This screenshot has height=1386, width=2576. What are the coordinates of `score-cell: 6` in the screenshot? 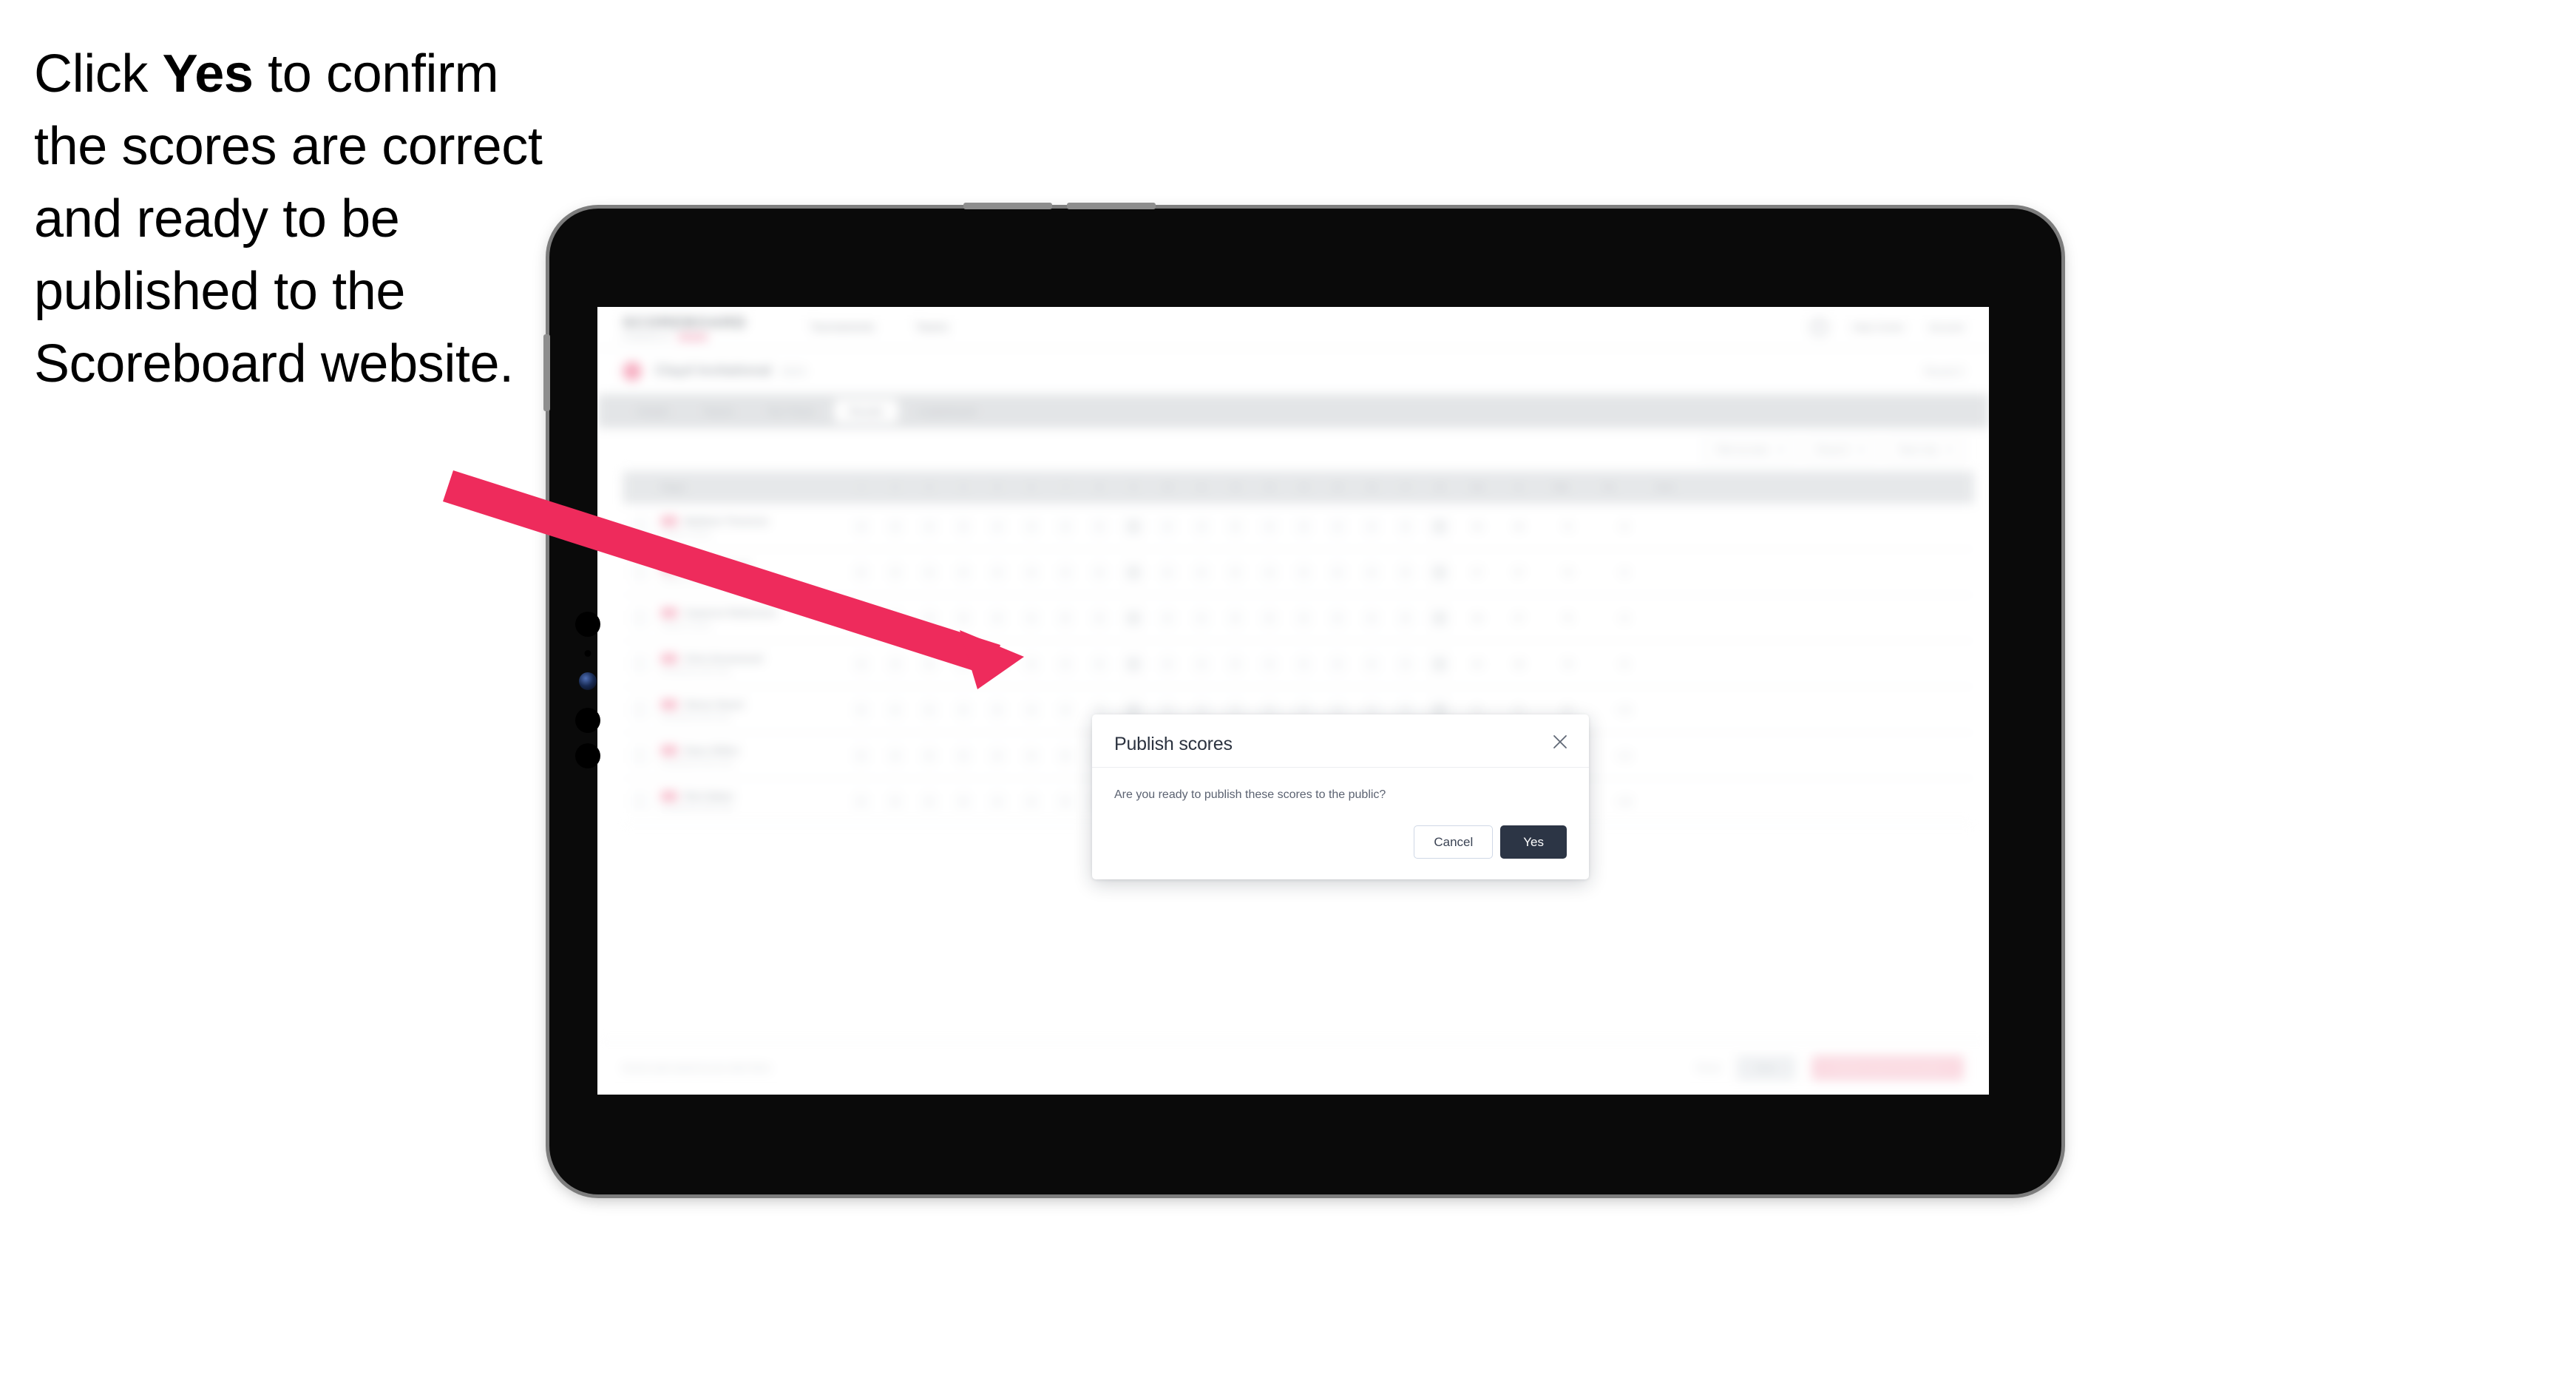 It's located at (963, 801).